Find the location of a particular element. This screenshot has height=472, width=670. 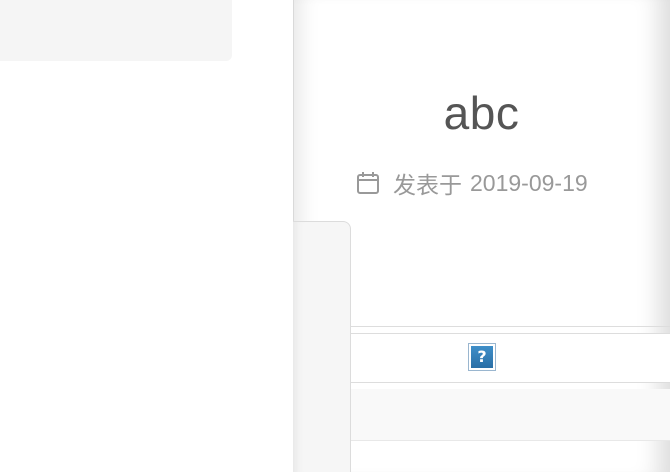

post-meta: 发表于 2019-09-19 is located at coordinates (472, 183).